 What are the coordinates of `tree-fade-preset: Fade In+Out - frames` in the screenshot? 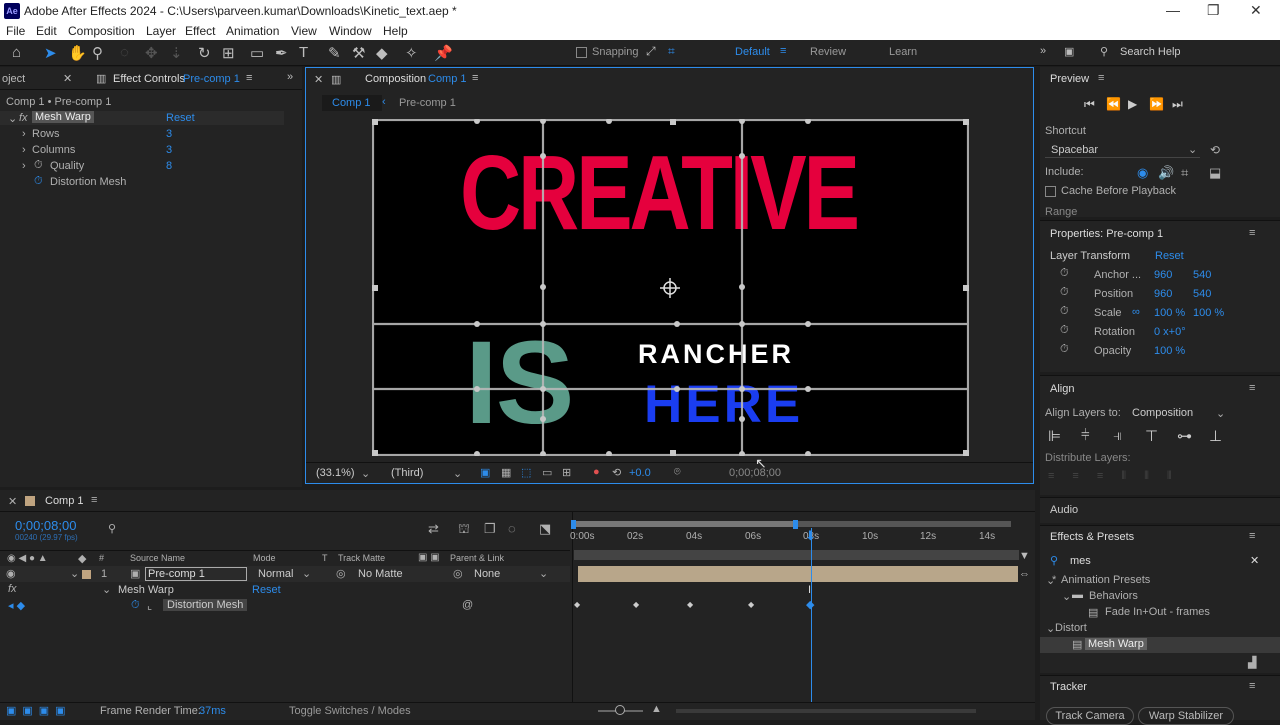 It's located at (1157, 612).